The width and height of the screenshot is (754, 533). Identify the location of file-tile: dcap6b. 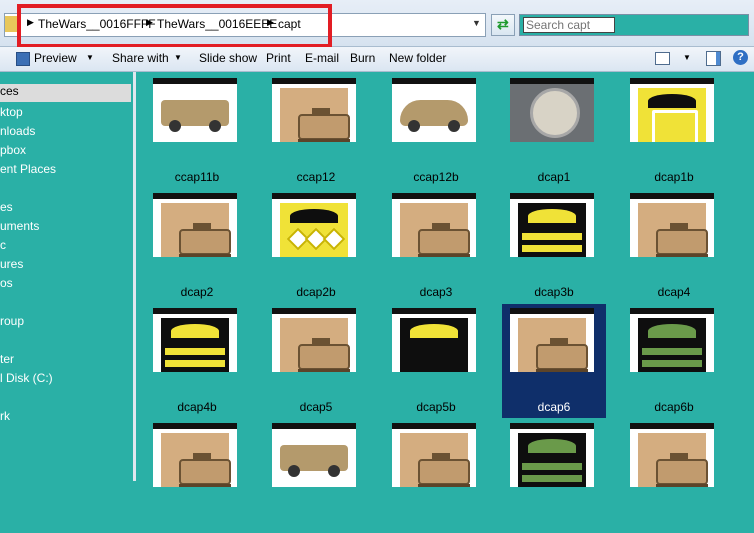
(674, 361).